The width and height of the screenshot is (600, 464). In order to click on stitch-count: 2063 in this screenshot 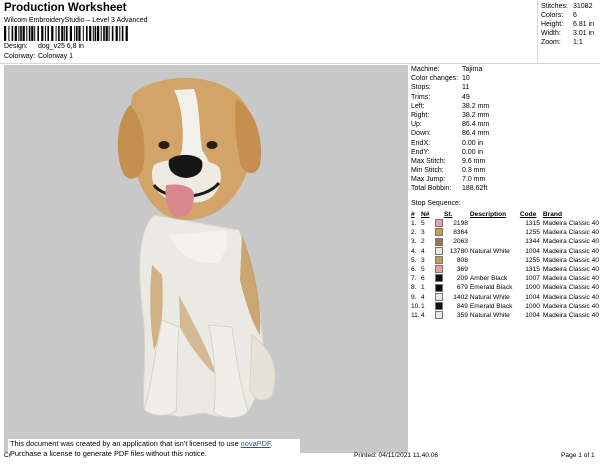, I will do `click(460, 242)`.